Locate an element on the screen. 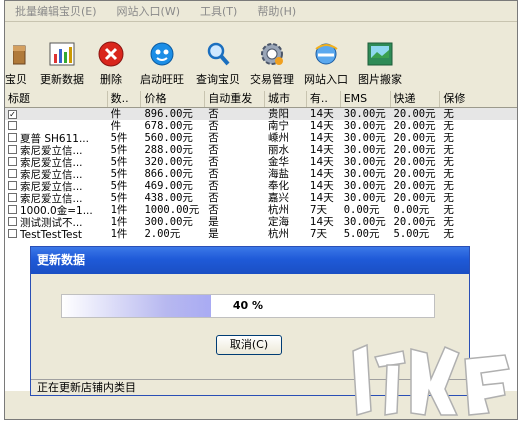 The height and width of the screenshot is (427, 524). cell-title: ✓ is located at coordinates (56, 114).